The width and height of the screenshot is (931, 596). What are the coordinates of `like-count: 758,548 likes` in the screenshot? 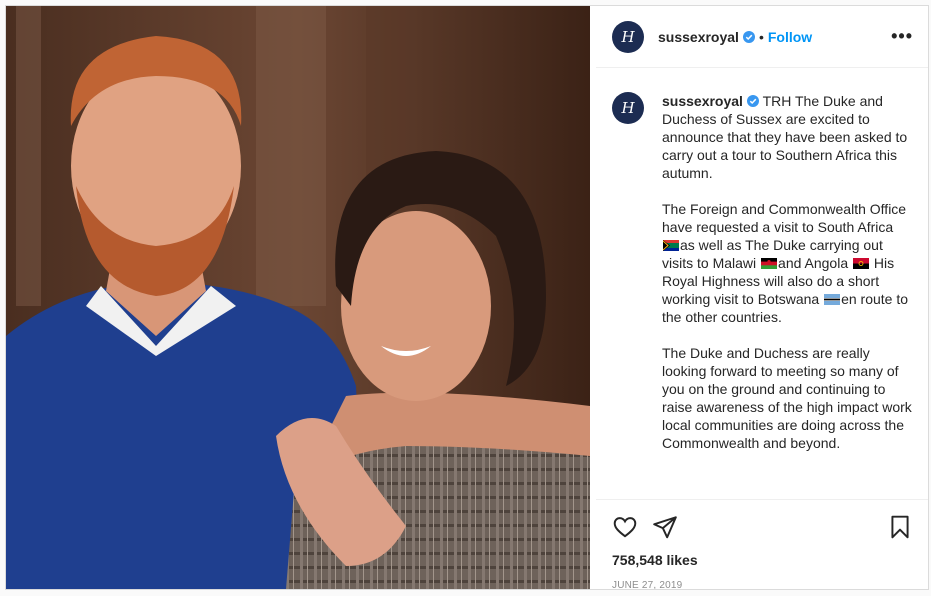 It's located at (762, 560).